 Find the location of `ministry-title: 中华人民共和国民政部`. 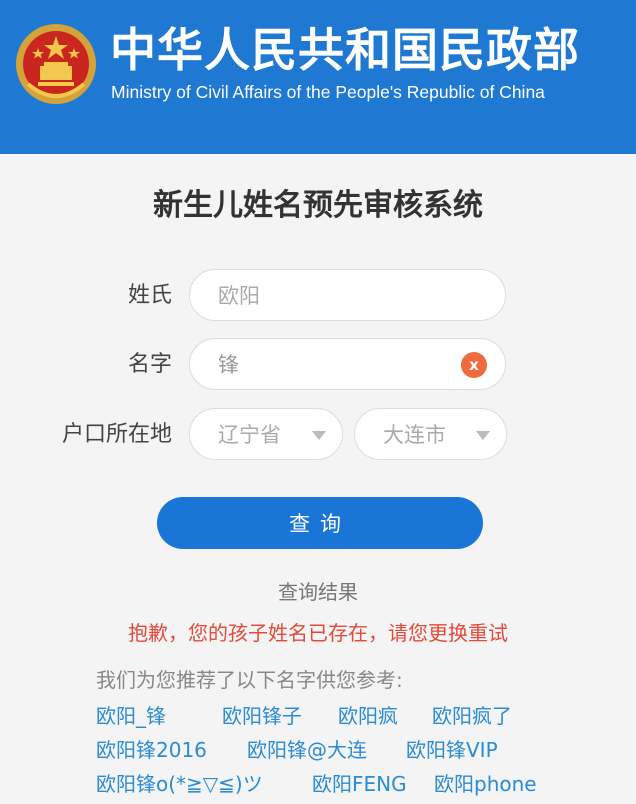

ministry-title: 中华人民共和国民政部 is located at coordinates (345, 50).